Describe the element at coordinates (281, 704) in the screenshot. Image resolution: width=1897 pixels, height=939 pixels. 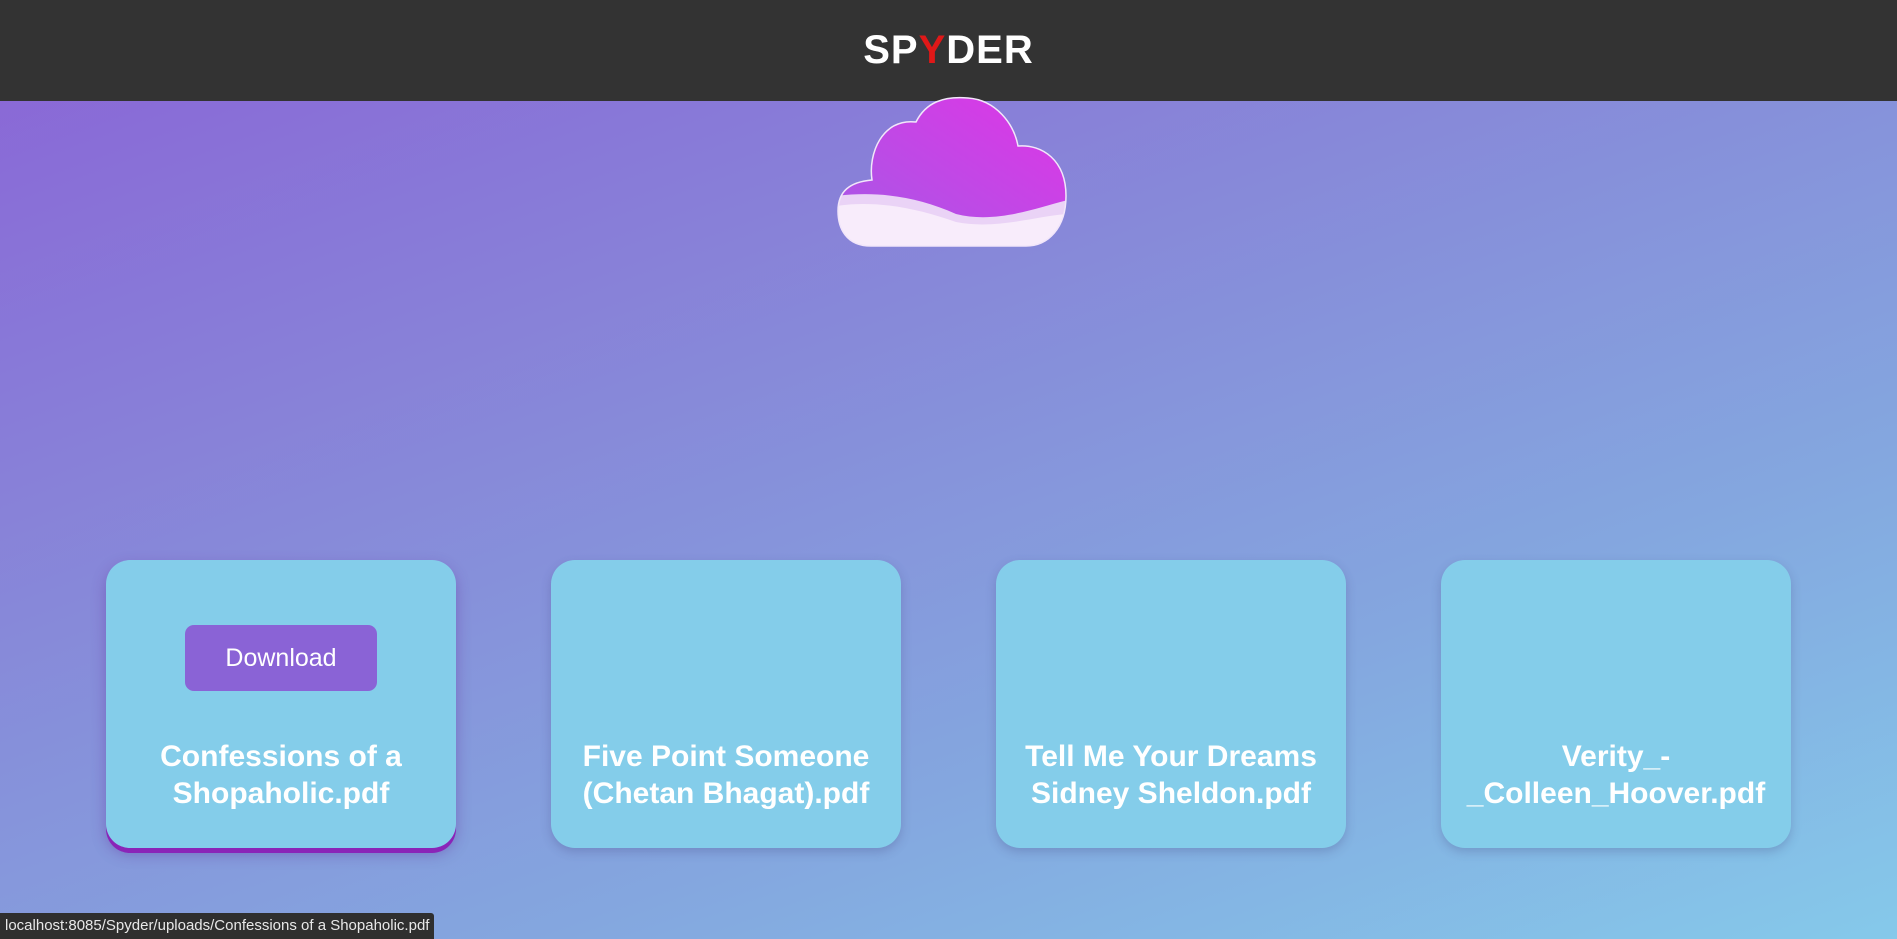
I see `file-card: Download Confessions of a Shopaholic.pdf` at that location.